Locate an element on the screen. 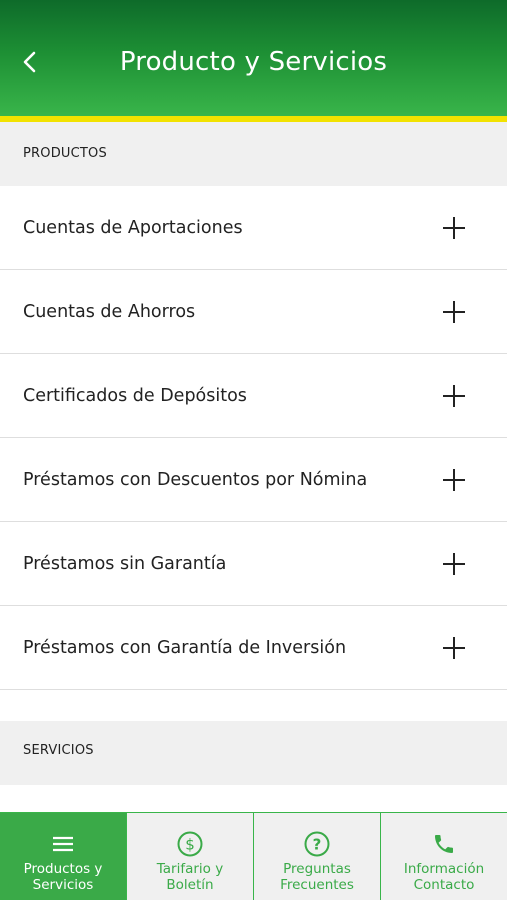 This screenshot has width=507, height=900. tab-productos-servicios: Productos y Servicios is located at coordinates (63, 856).